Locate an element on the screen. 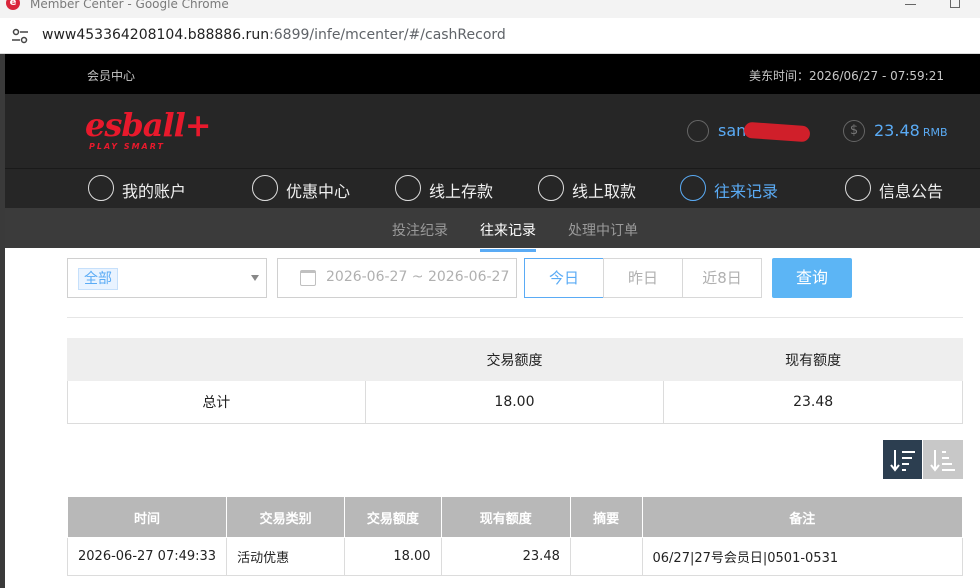 This screenshot has width=980, height=588. main-nav: 我的账户 优惠中心 线上存款 线上取款 往来记录 信息公告 is located at coordinates (492, 188).